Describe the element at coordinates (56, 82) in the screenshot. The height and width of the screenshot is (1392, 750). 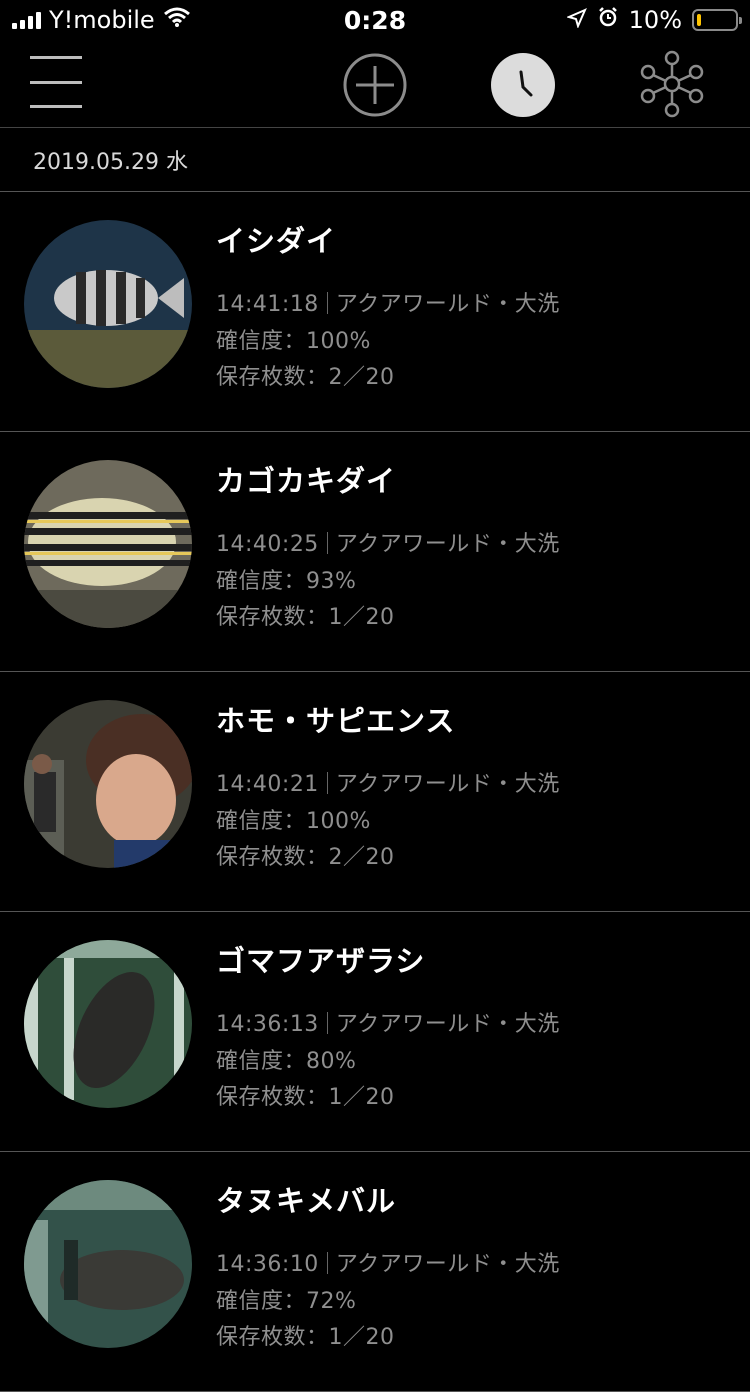
I see `menu-button` at that location.